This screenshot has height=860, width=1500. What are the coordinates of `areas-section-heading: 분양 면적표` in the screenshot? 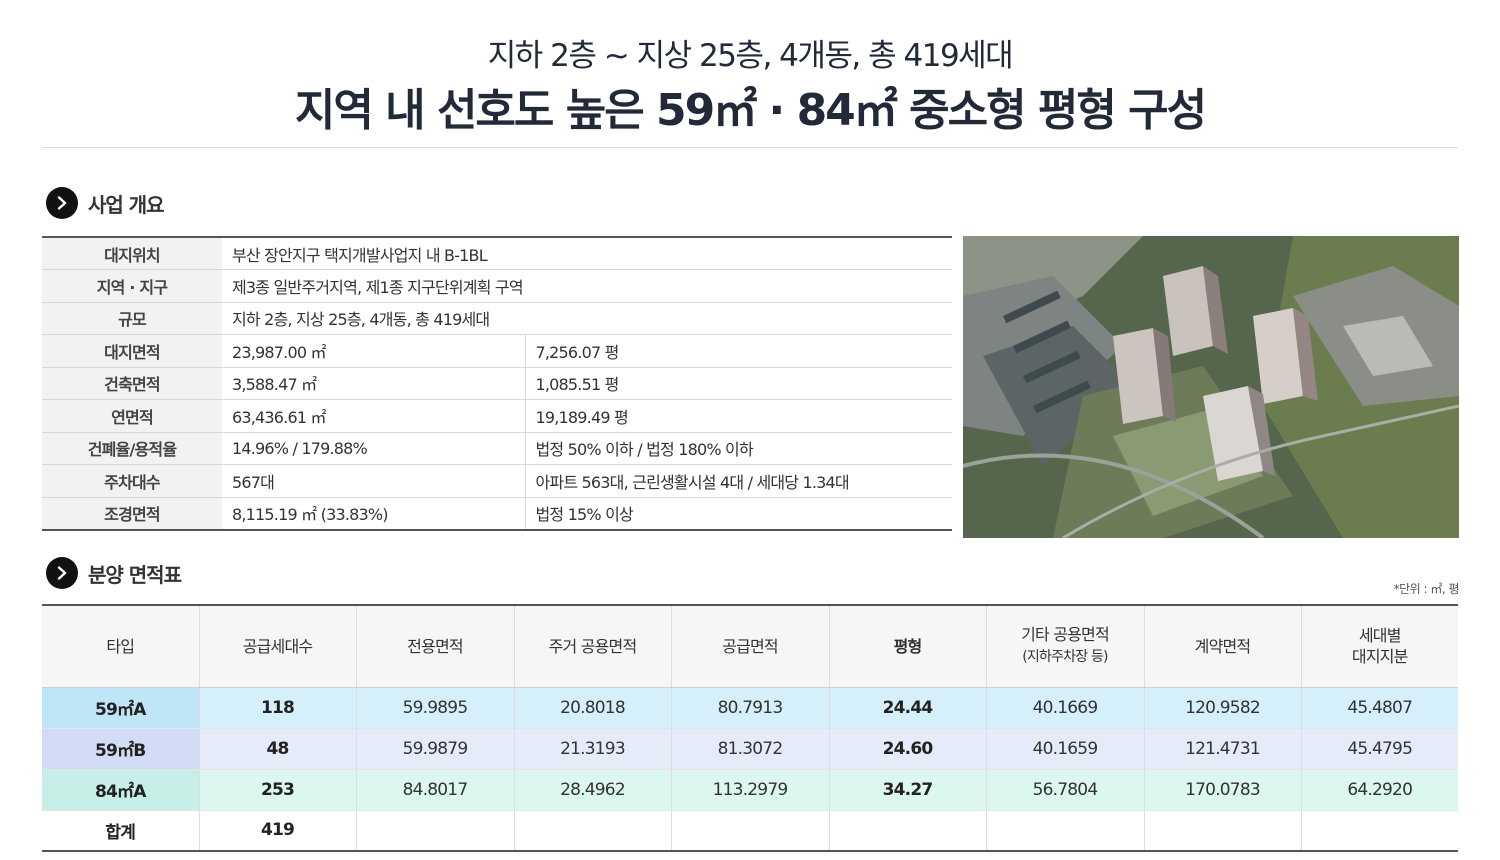 It's located at (114, 573).